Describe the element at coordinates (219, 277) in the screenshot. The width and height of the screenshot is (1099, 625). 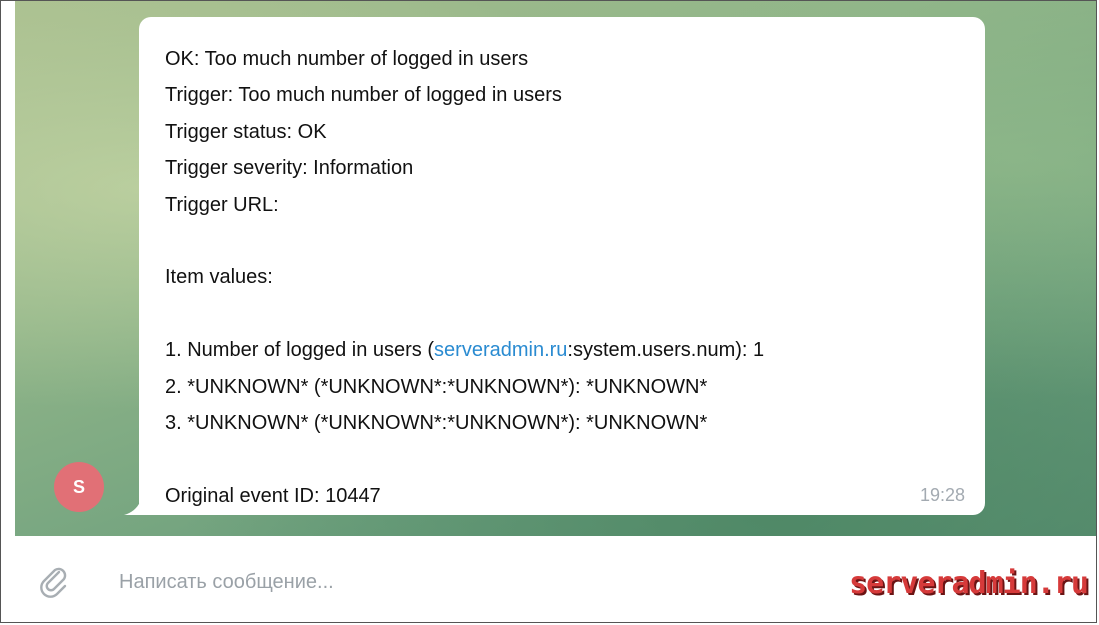
I see `message-line: Item values:` at that location.